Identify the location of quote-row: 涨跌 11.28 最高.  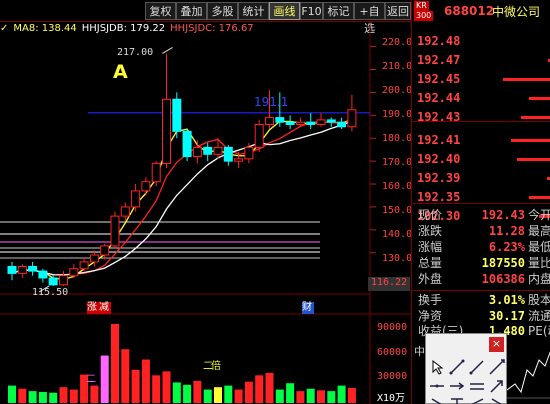
(481, 231).